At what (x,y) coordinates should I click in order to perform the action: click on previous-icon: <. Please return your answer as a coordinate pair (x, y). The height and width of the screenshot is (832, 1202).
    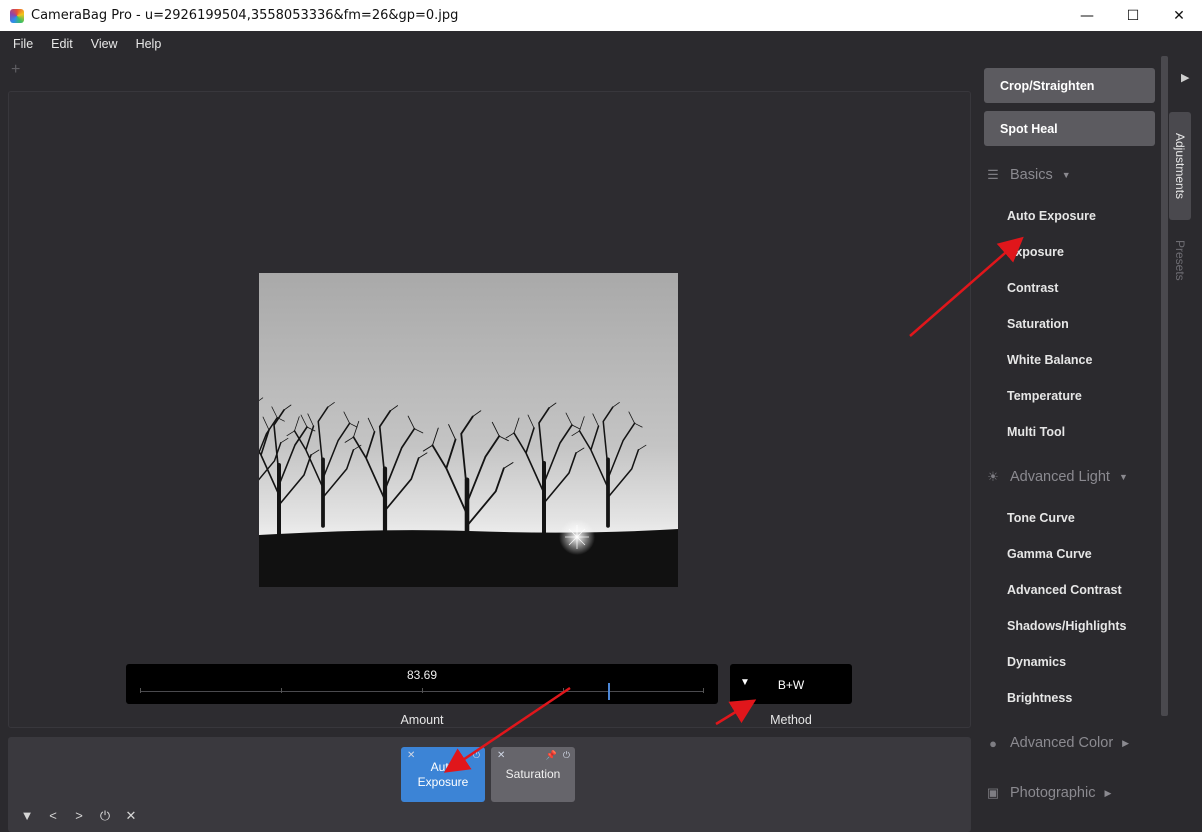
    Looking at the image, I should click on (53, 816).